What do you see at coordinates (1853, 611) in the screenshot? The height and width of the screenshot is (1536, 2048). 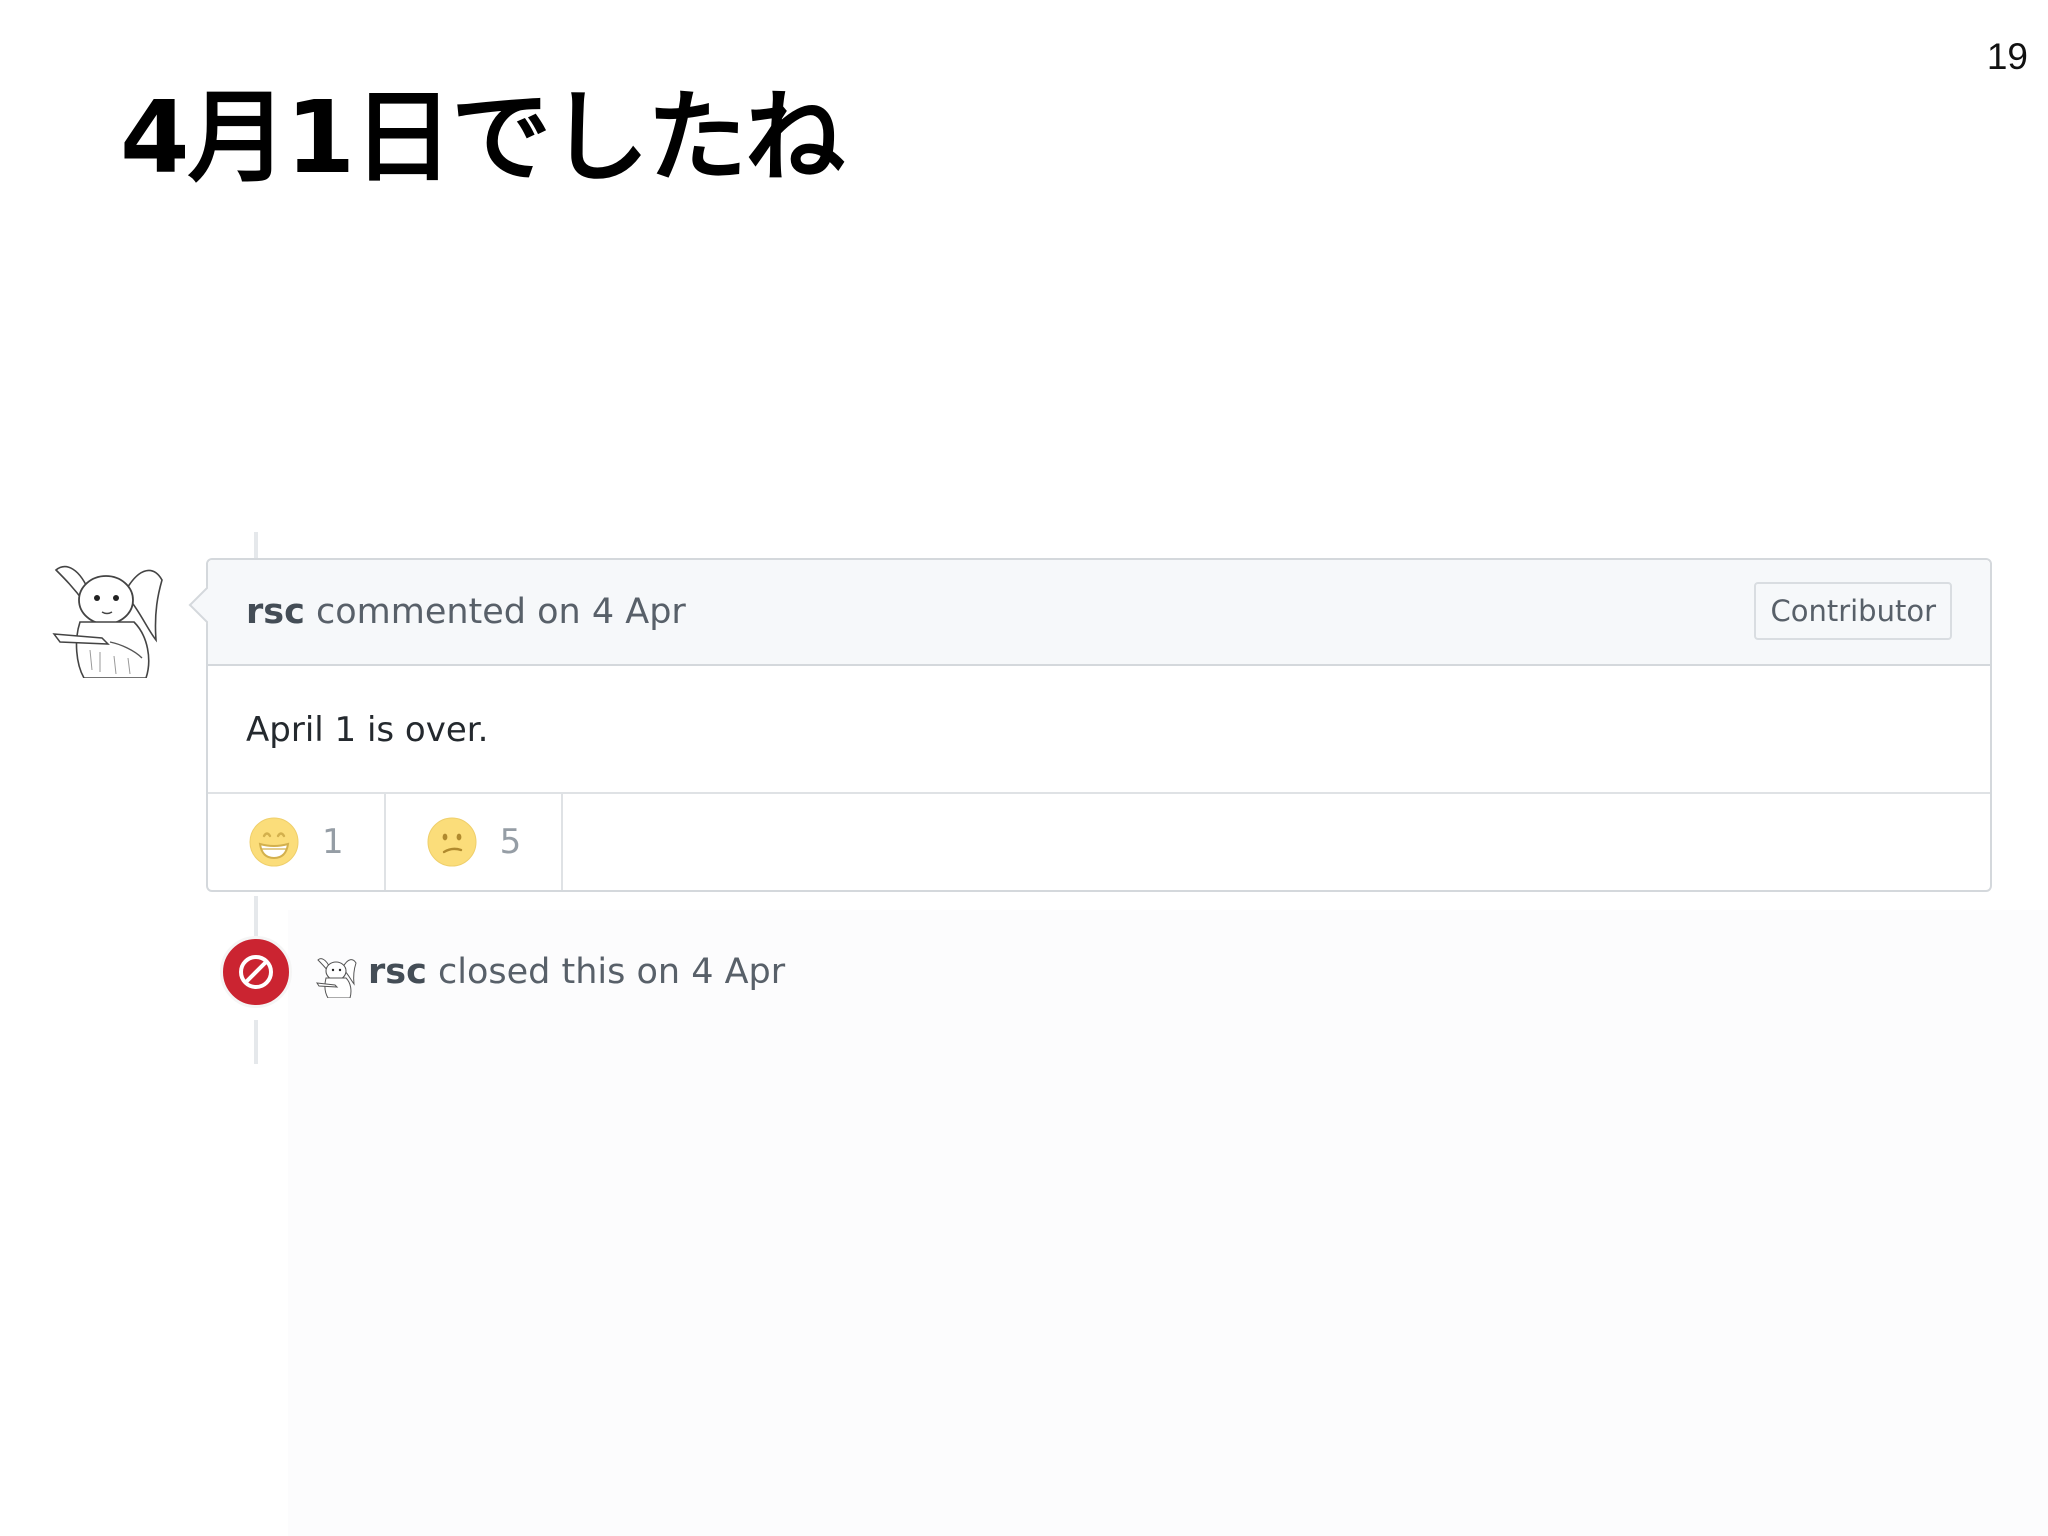 I see `contributor-badge: Contributor` at bounding box center [1853, 611].